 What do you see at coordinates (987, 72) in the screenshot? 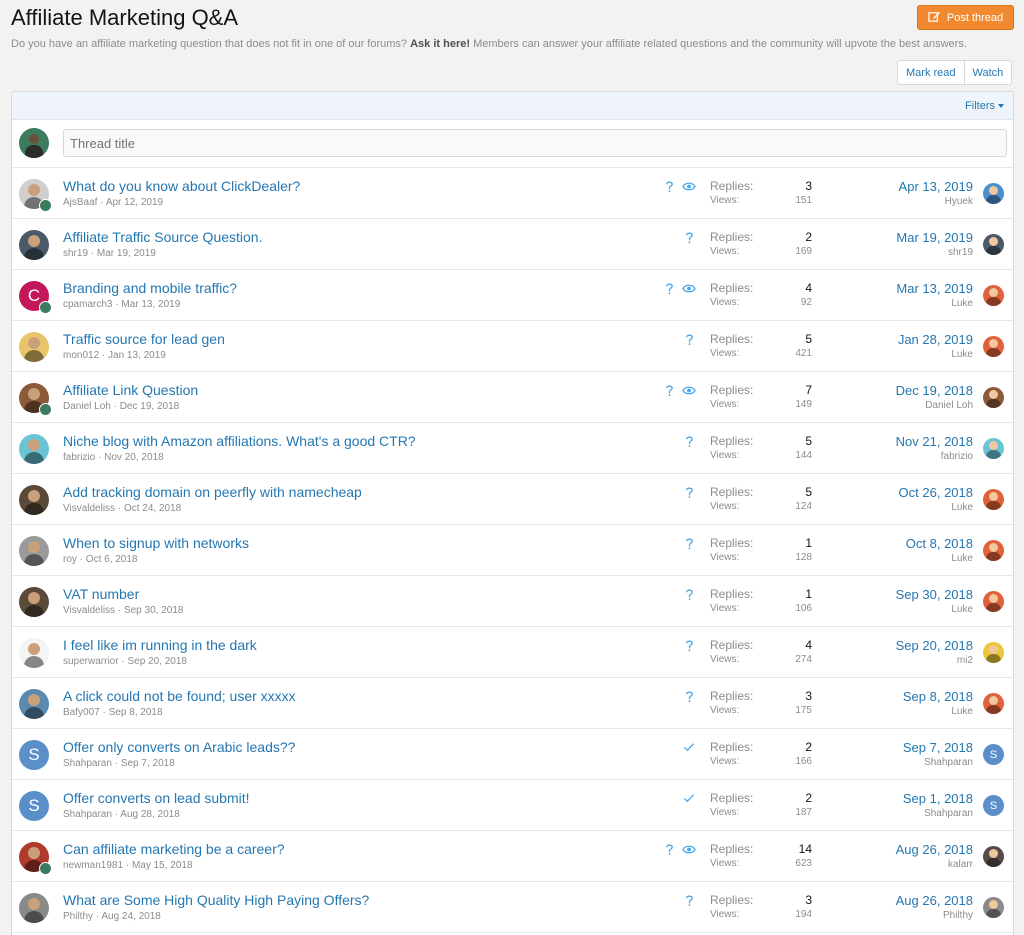
I see `watch-button: Watch` at bounding box center [987, 72].